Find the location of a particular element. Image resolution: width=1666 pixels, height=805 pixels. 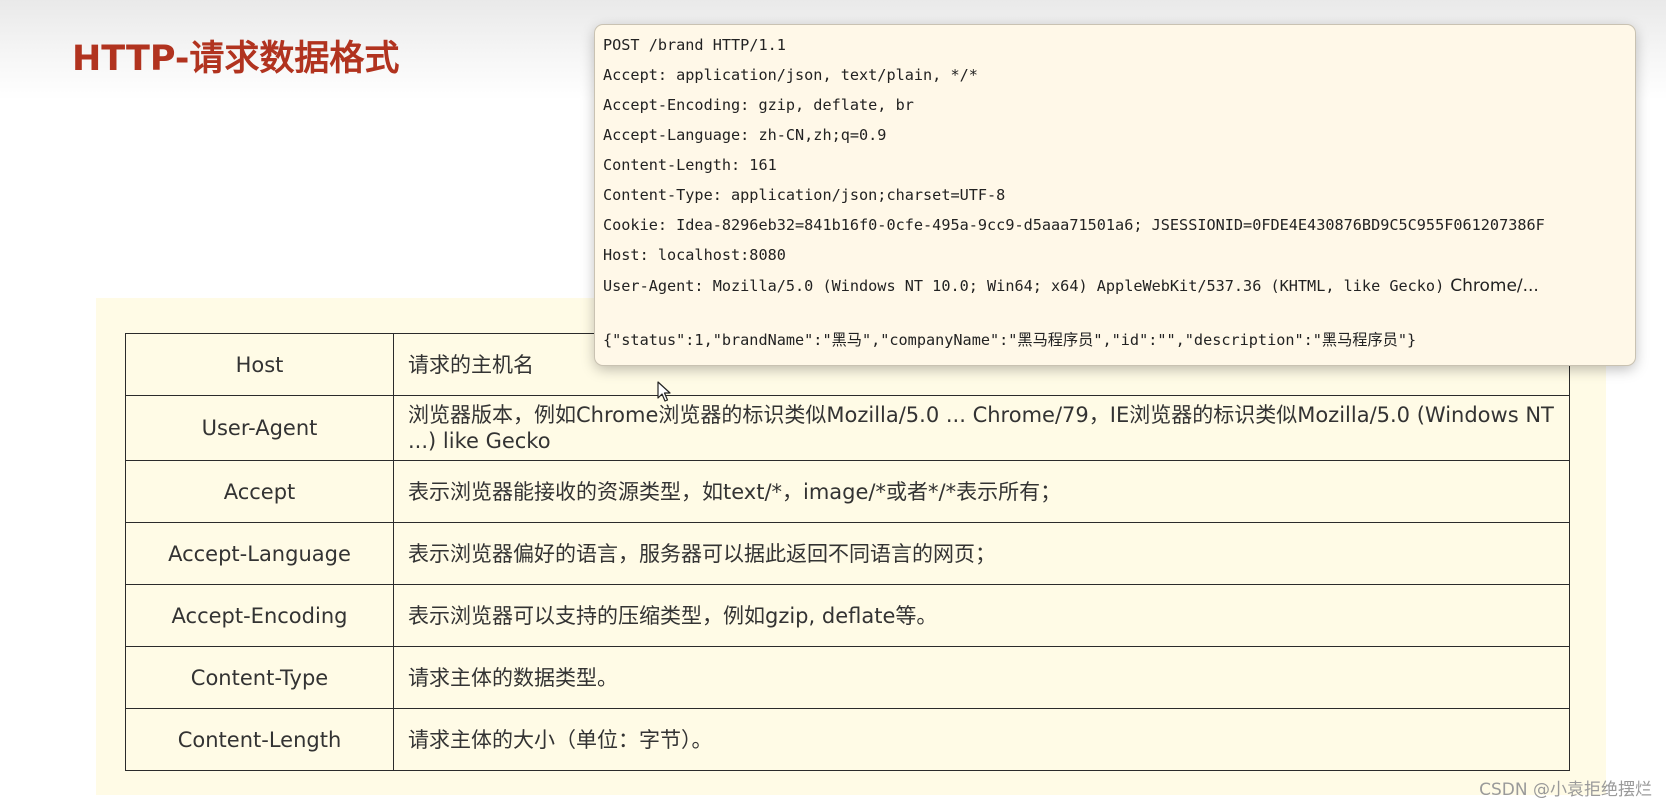

header-description-cell: 请求主体的数据类型。 is located at coordinates (981, 677).